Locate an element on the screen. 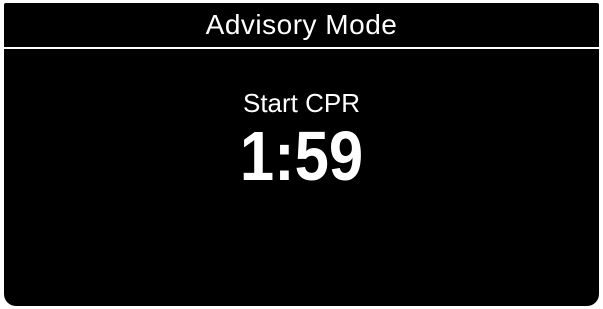 The image size is (603, 309). mode-title: Advisory Mode is located at coordinates (301, 24).